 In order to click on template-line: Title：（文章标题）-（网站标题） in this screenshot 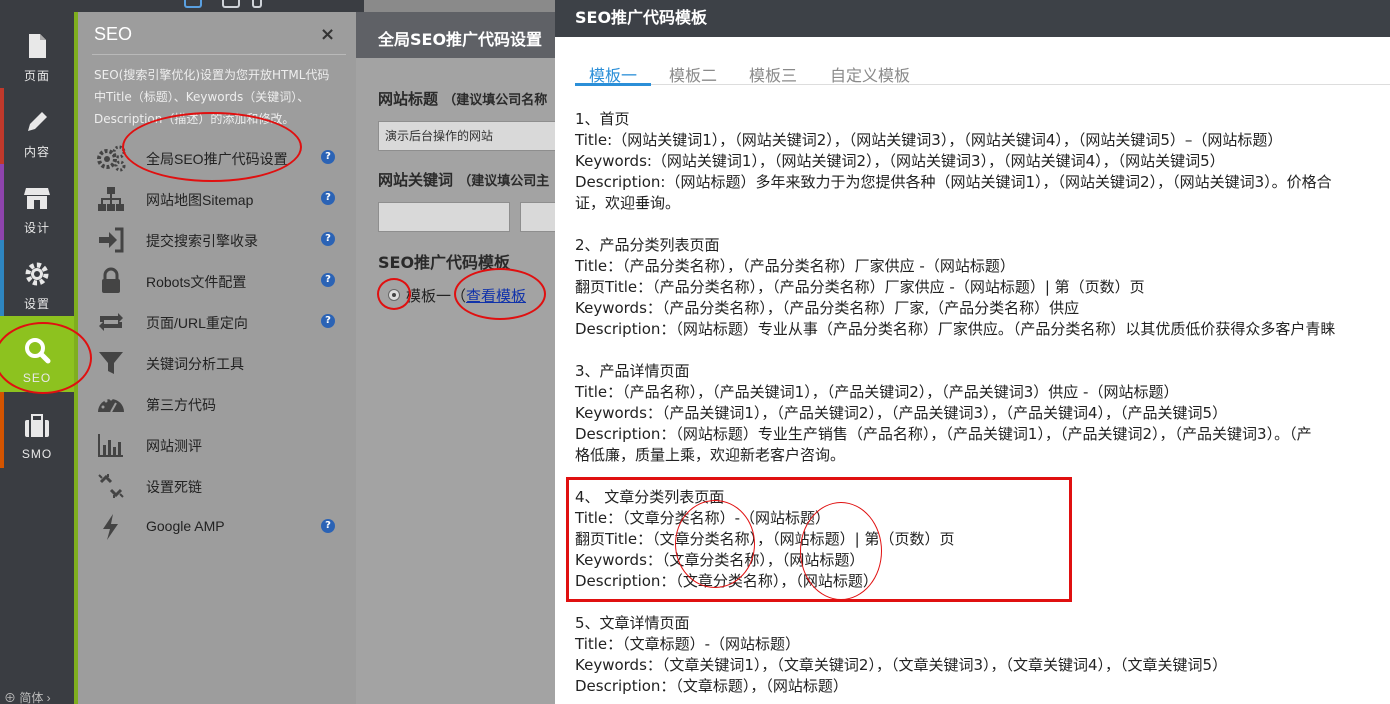, I will do `click(688, 644)`.